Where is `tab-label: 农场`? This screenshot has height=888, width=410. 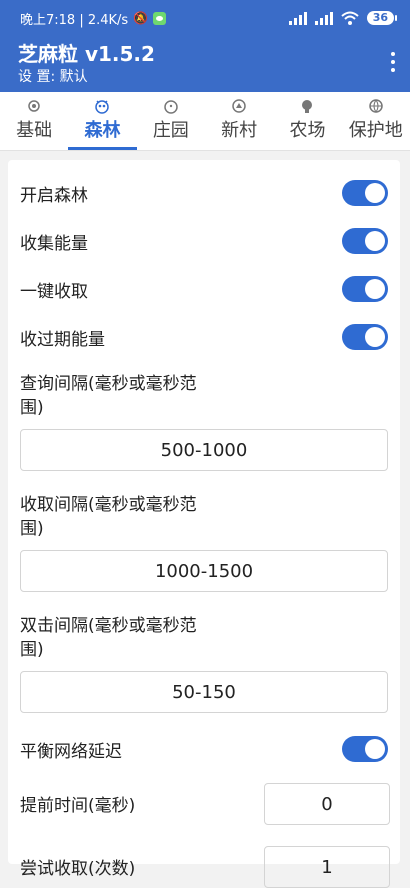
tab-label: 农场 is located at coordinates (307, 130).